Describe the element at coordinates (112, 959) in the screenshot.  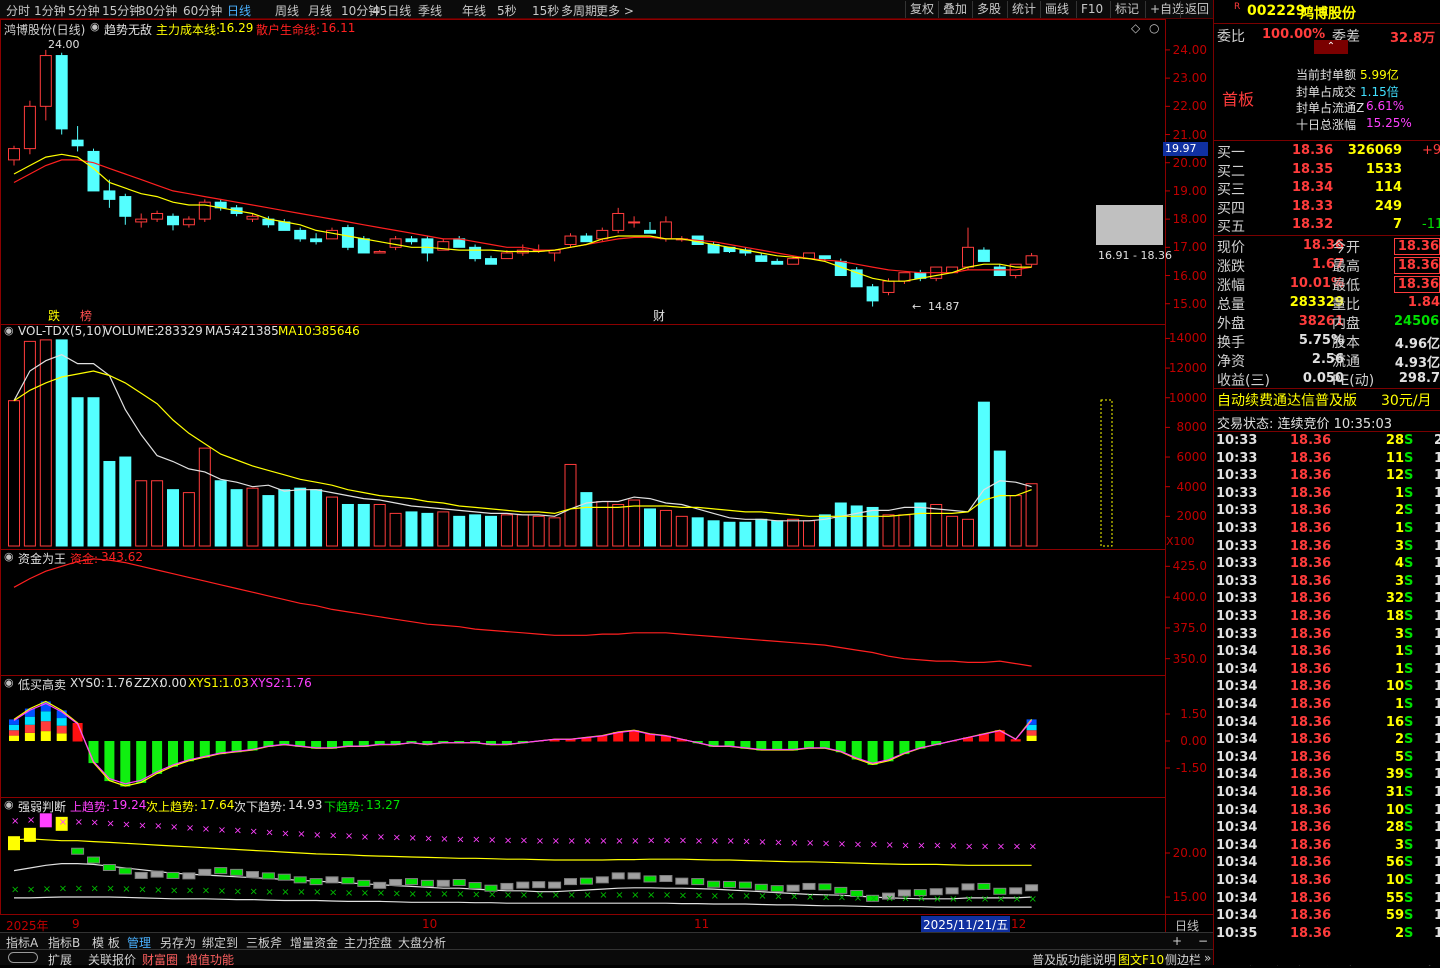
I see `status-item-1: 关联报价` at that location.